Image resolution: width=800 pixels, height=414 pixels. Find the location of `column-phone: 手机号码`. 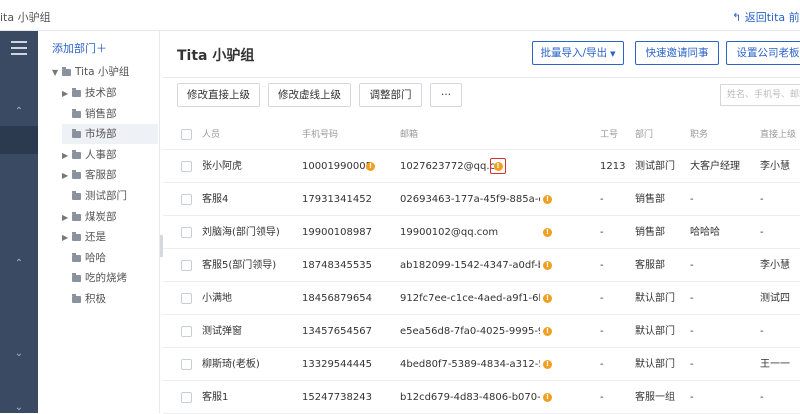

column-phone: 手机号码 is located at coordinates (320, 135).